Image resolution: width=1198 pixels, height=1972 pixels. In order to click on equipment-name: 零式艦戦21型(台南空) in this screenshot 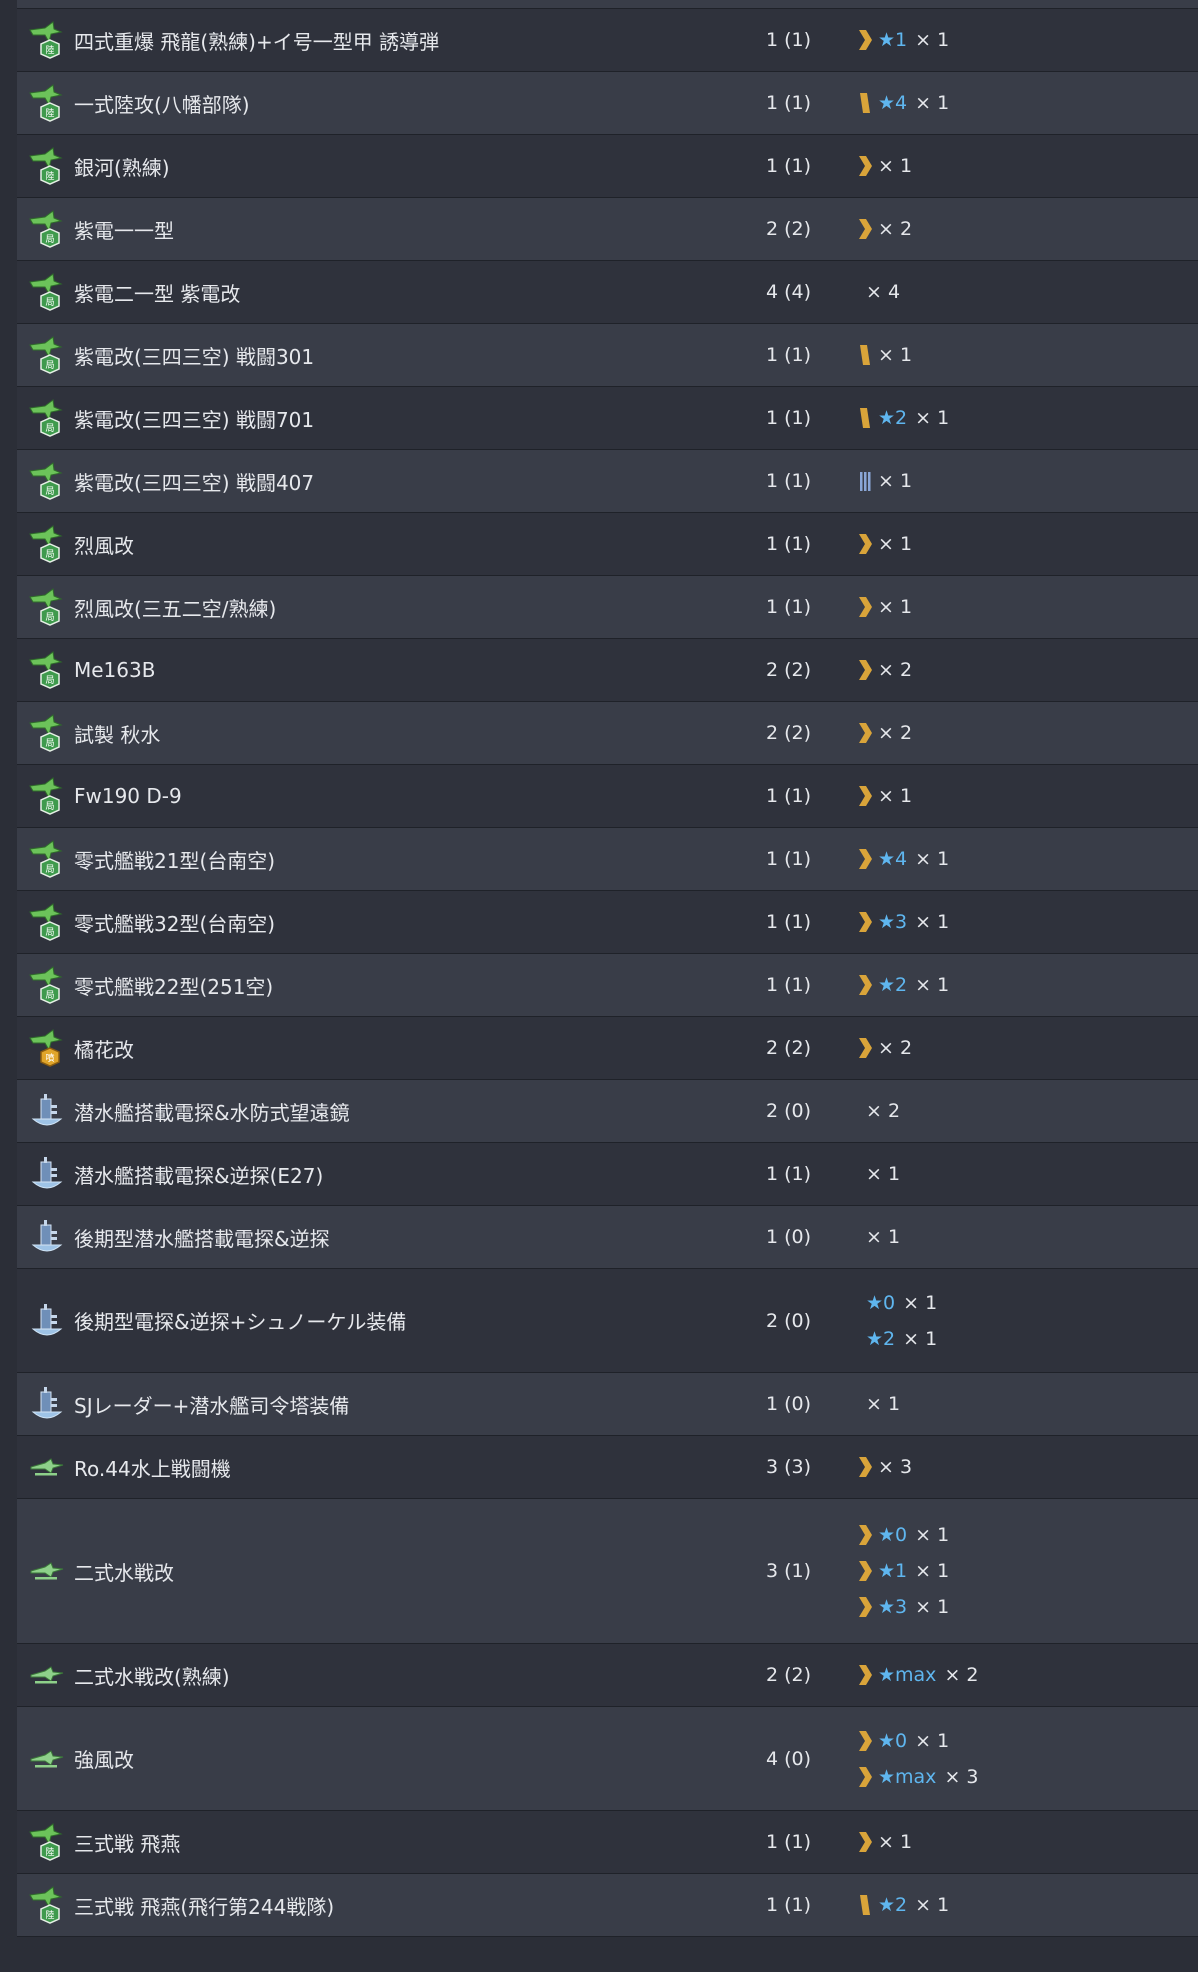, I will do `click(174, 859)`.